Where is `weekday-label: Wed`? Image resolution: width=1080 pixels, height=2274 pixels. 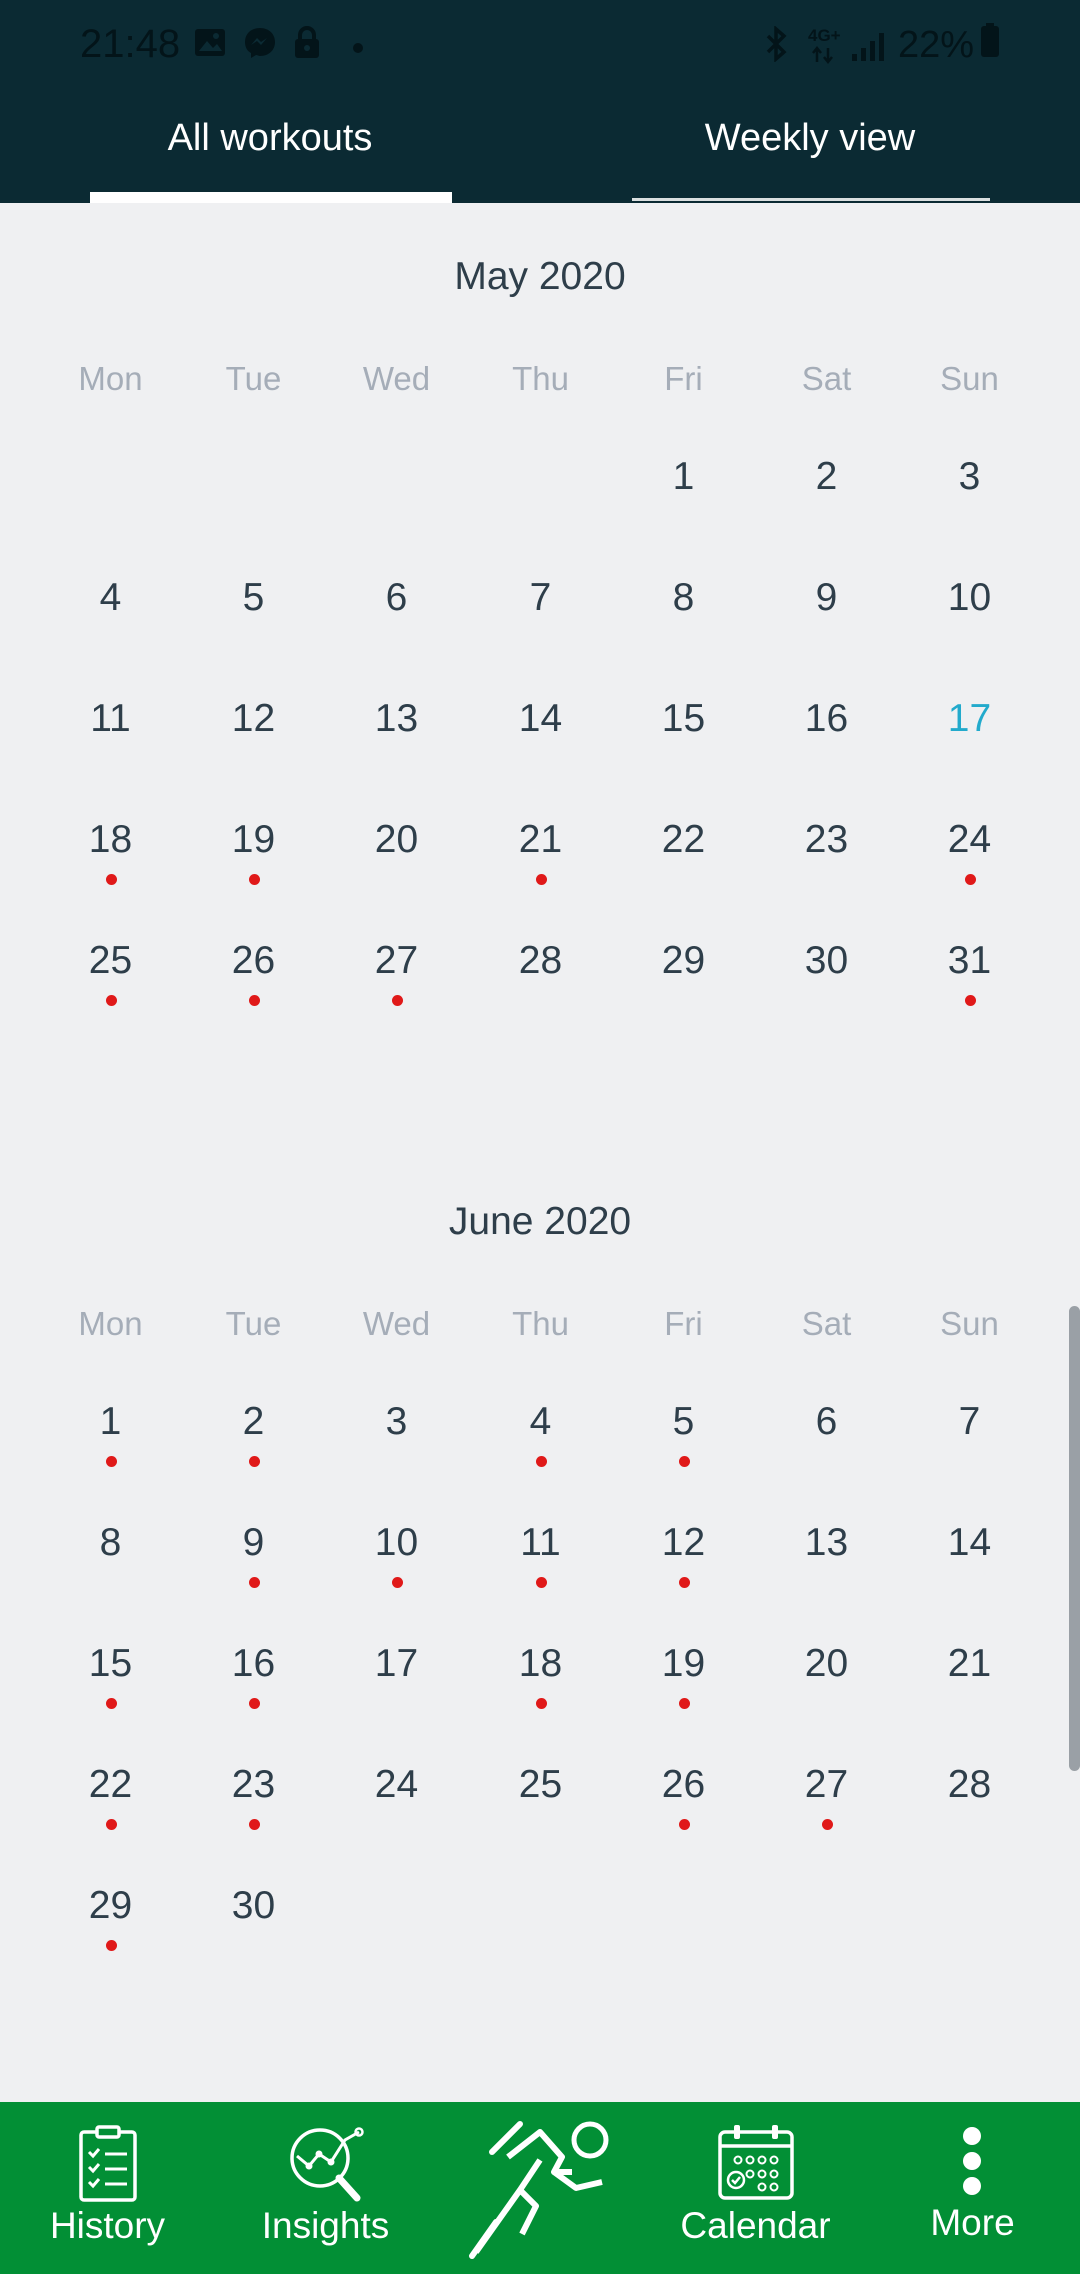 weekday-label: Wed is located at coordinates (396, 1323).